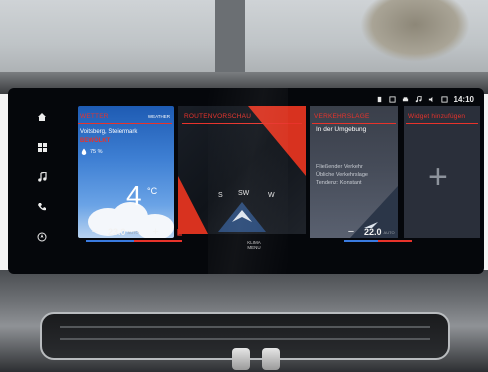 This screenshot has height=372, width=488. What do you see at coordinates (133, 232) in the screenshot?
I see `left-auto-label: AUTO` at bounding box center [133, 232].